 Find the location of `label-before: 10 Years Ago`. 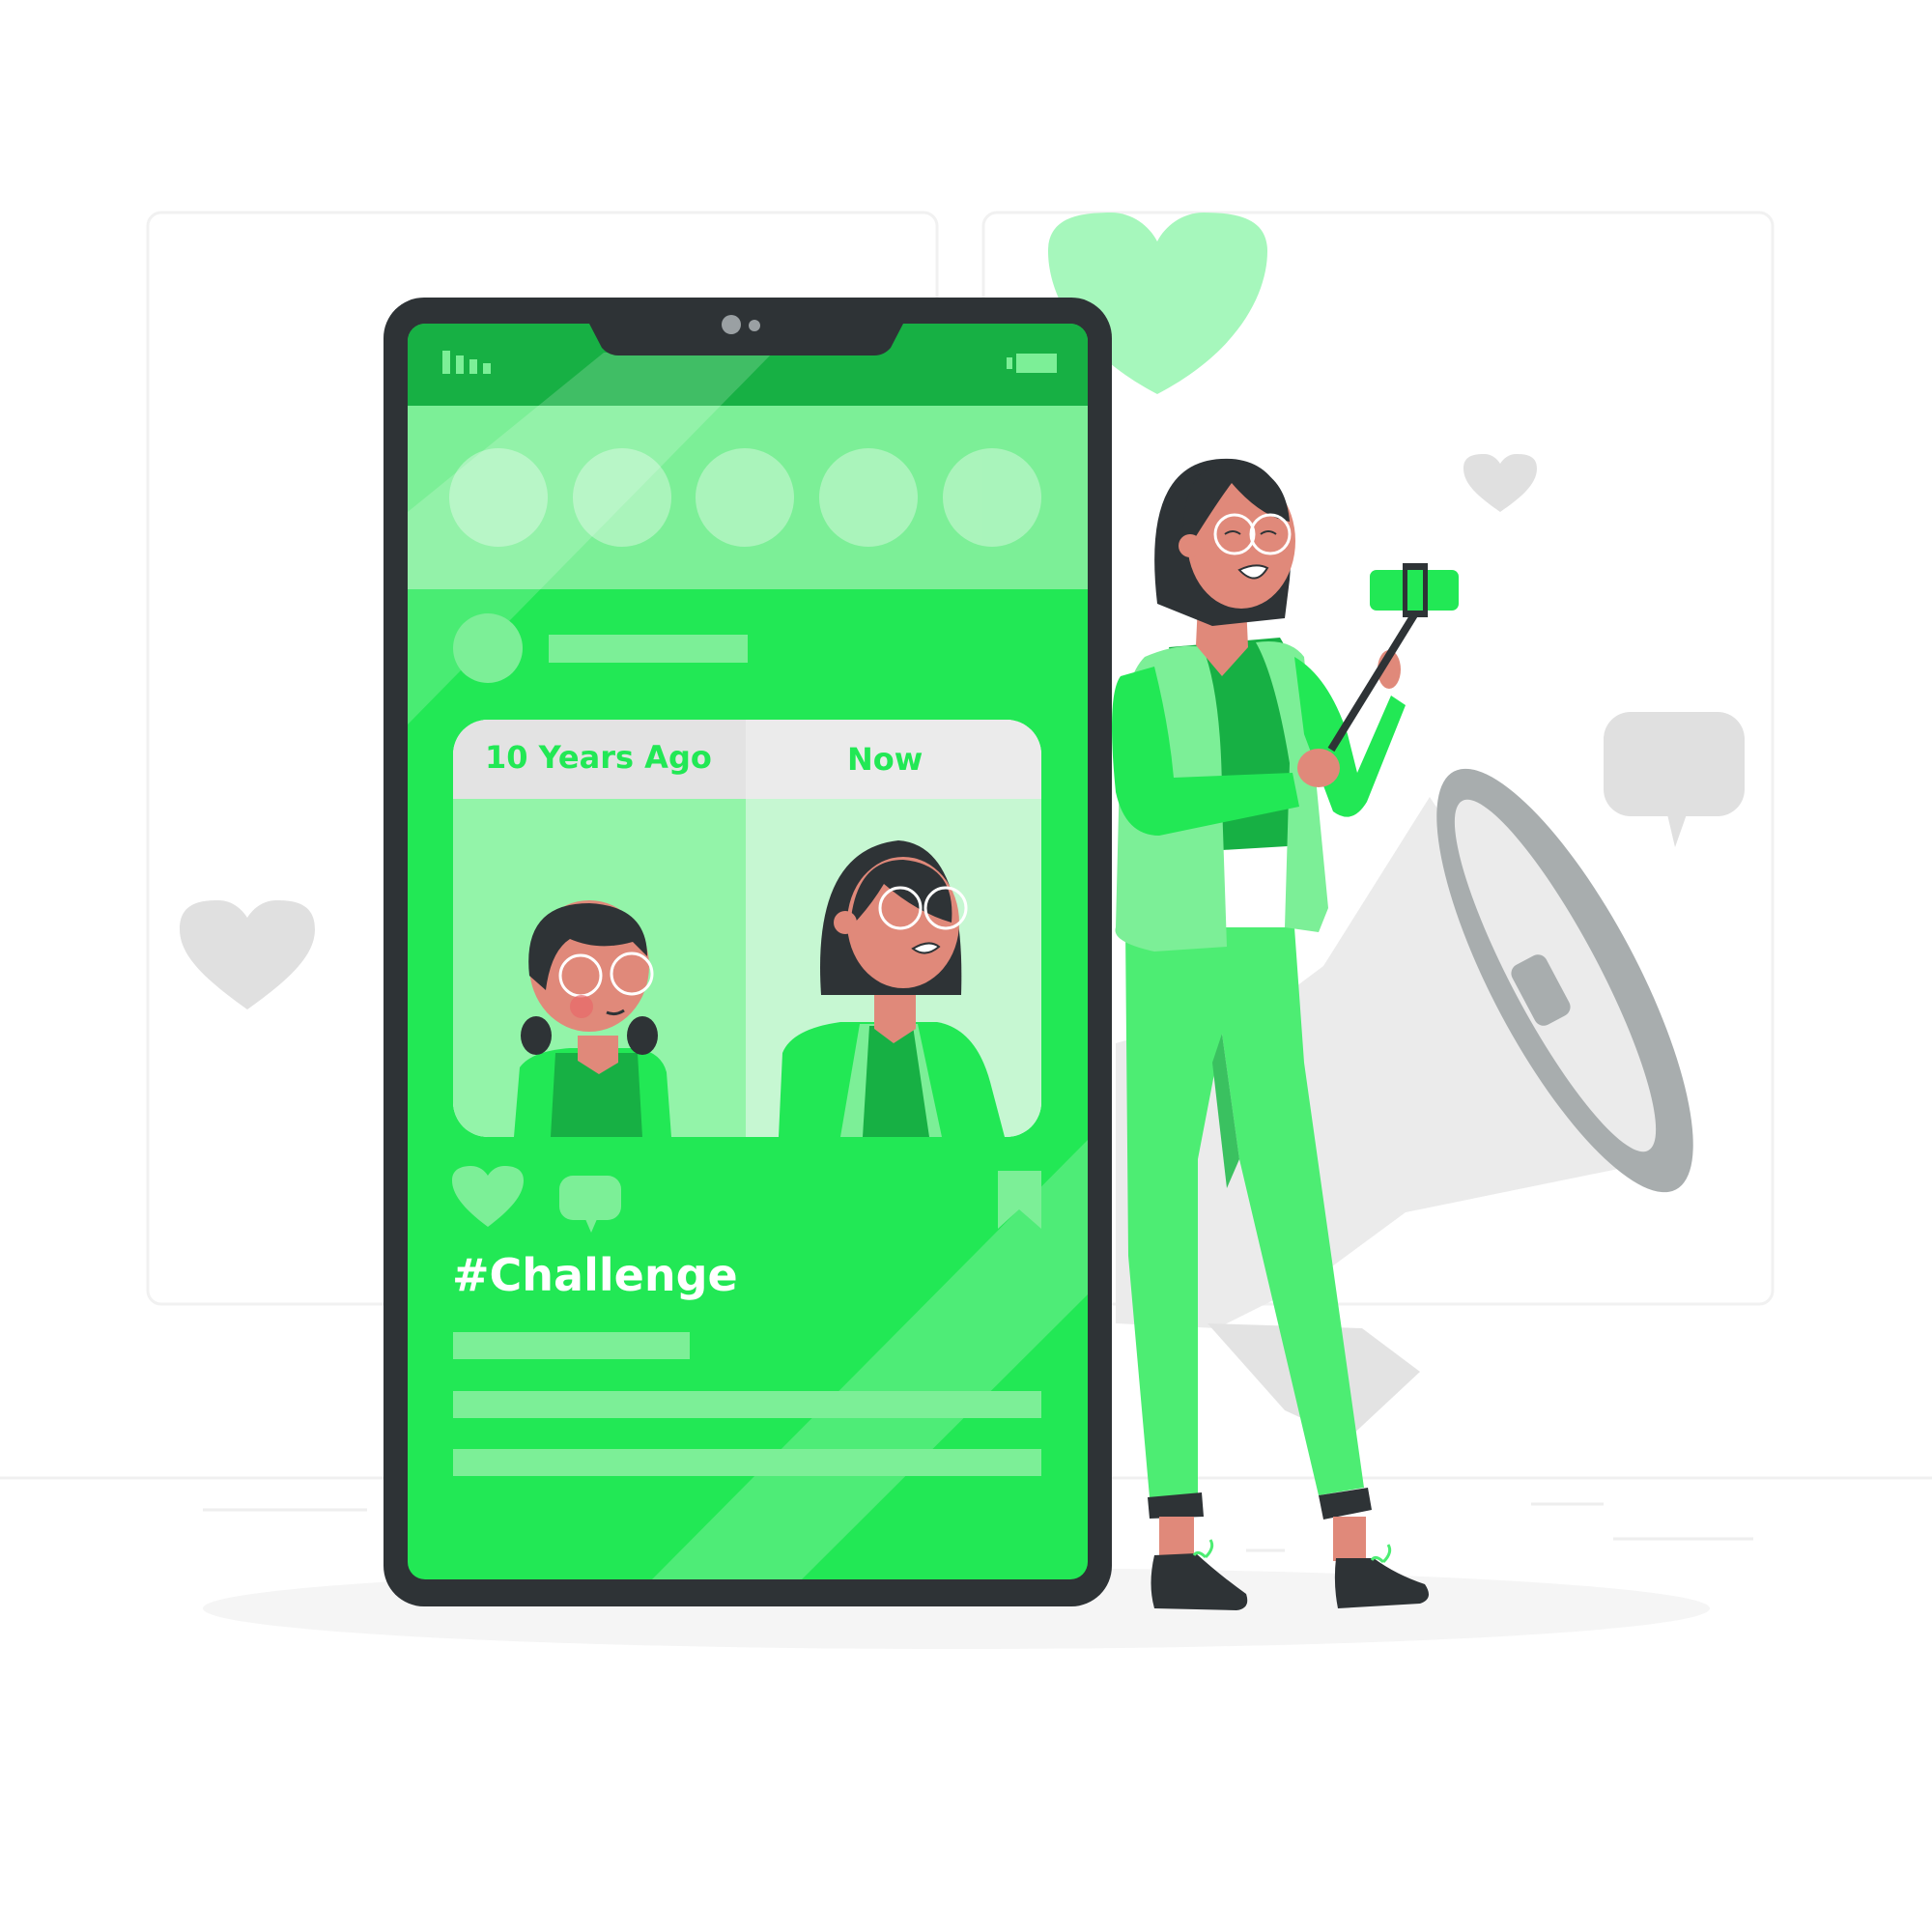

label-before: 10 Years Ago is located at coordinates (598, 757).